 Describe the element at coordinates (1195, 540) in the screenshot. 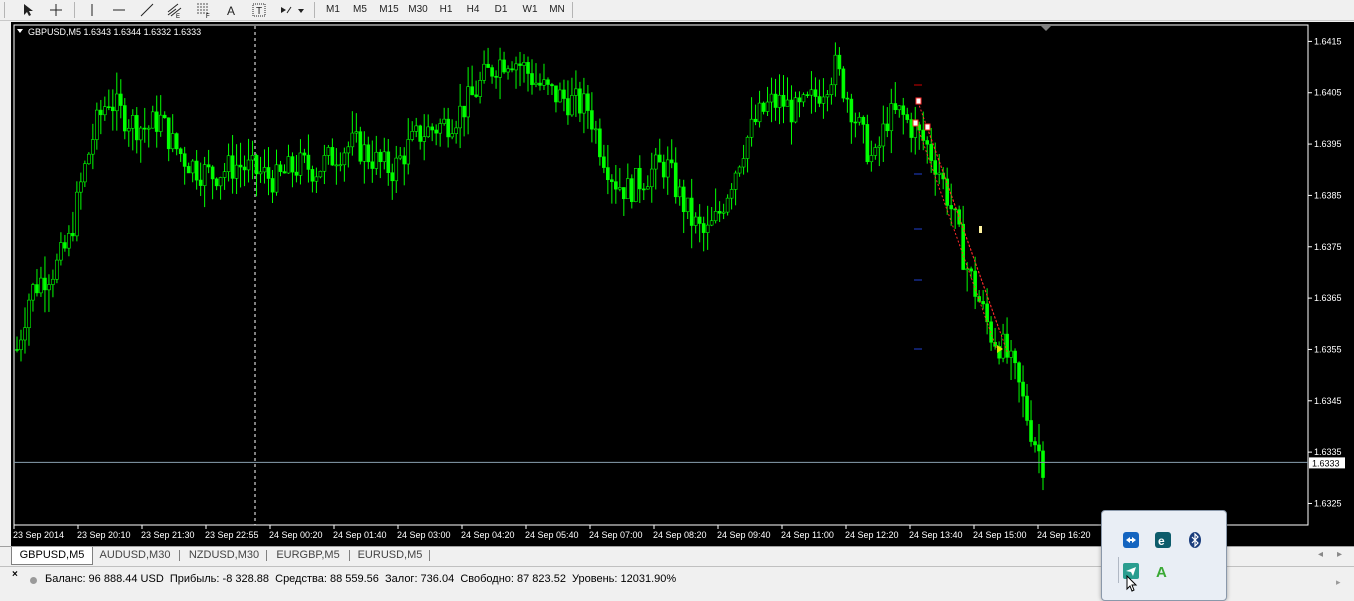

I see `bluetooth-icon` at that location.